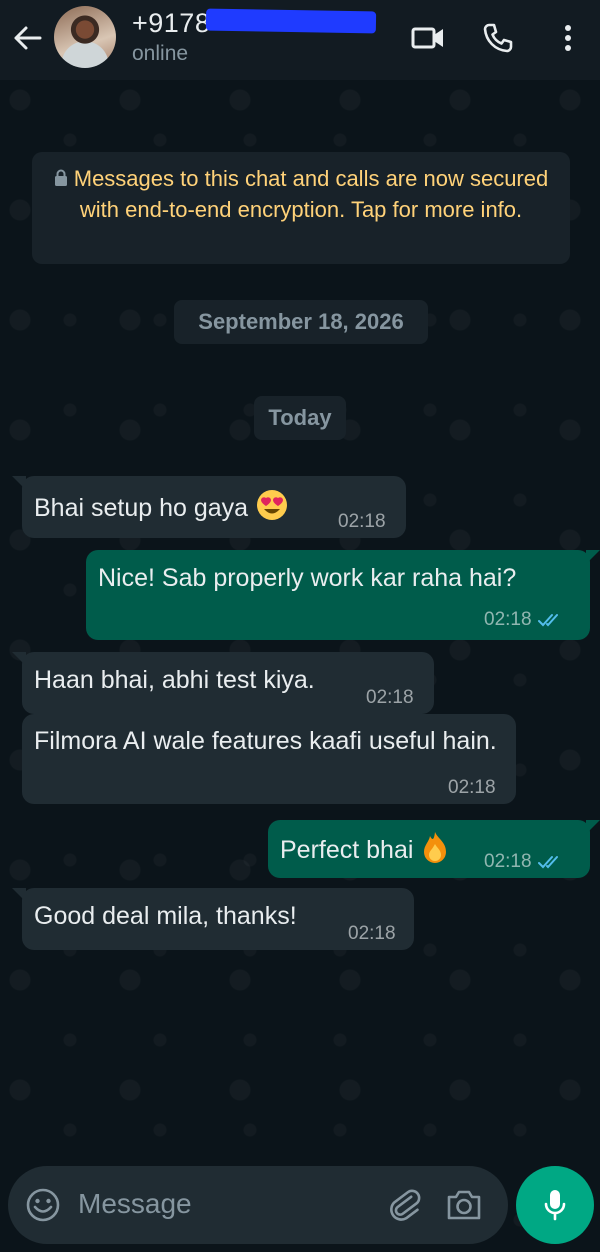 This screenshot has width=600, height=1252. I want to click on message-bubble-outgoing: Perfect bhai 02:18, so click(434, 849).